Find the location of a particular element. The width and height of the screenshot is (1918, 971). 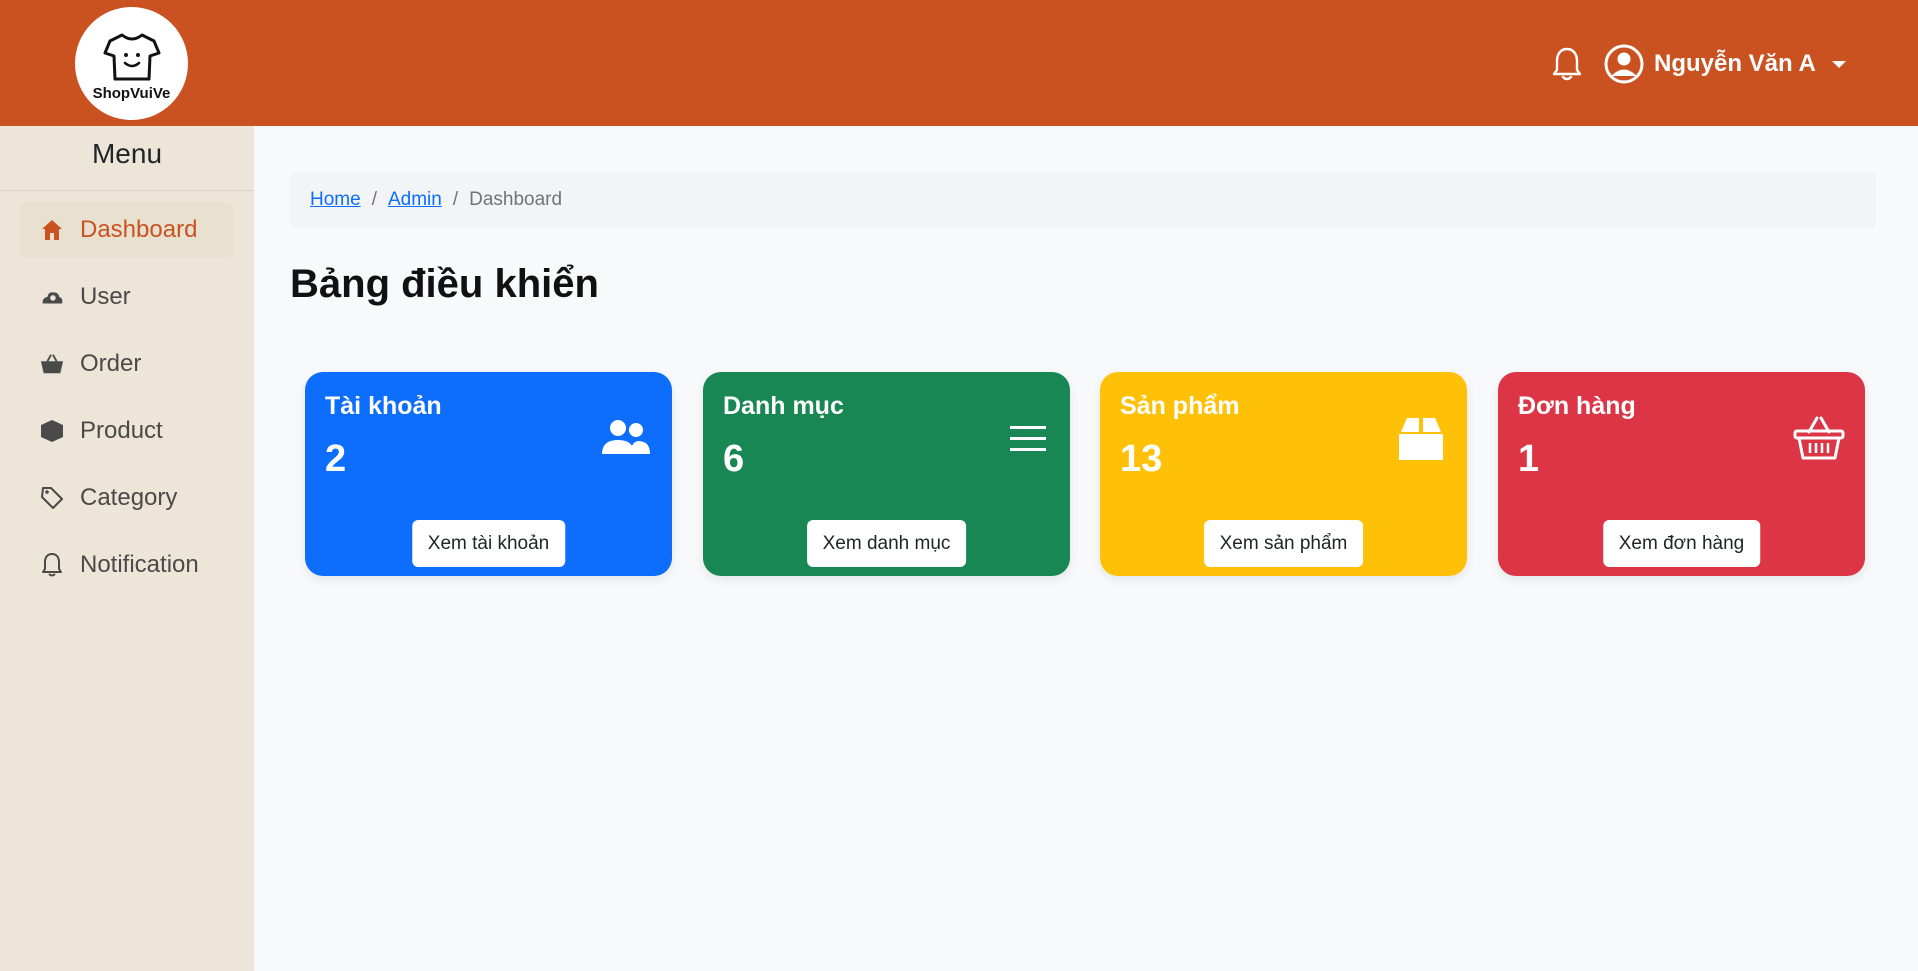

sidebar-title: Menu is located at coordinates (127, 158).